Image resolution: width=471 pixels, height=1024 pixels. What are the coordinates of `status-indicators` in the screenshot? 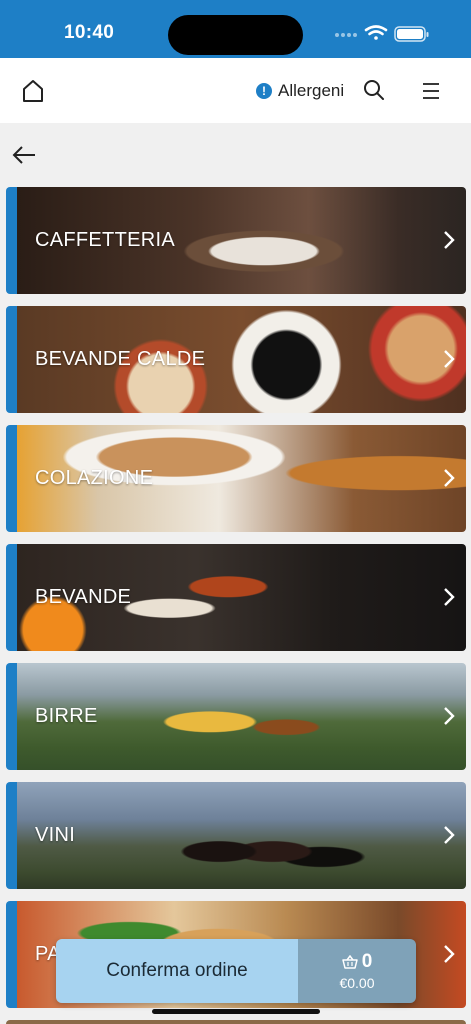 It's located at (384, 34).